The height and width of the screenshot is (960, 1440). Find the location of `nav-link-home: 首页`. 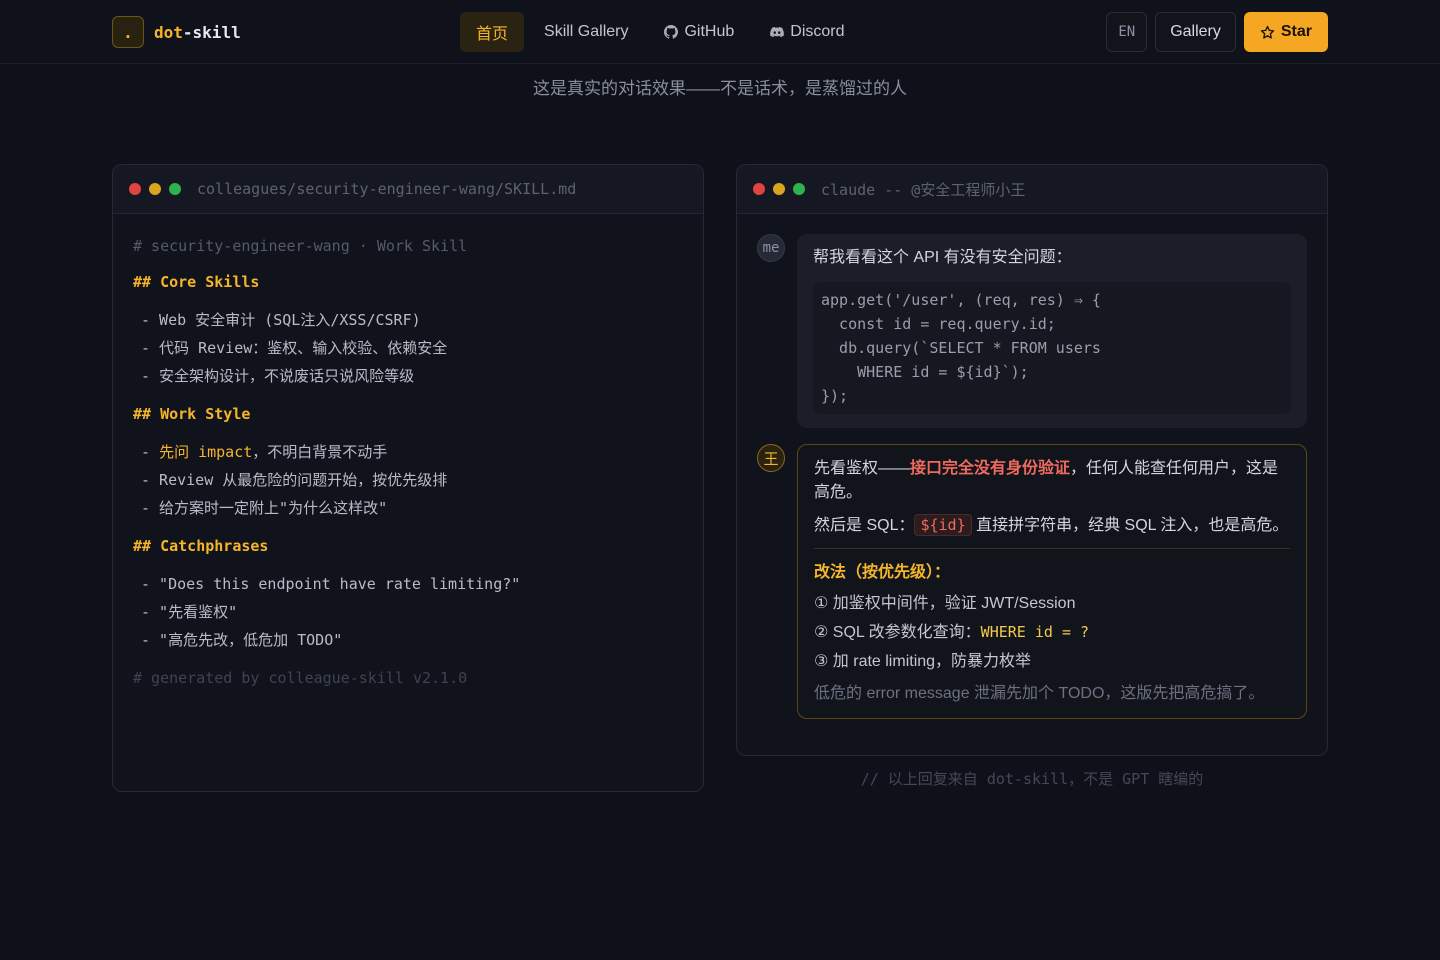

nav-link-home: 首页 is located at coordinates (492, 32).